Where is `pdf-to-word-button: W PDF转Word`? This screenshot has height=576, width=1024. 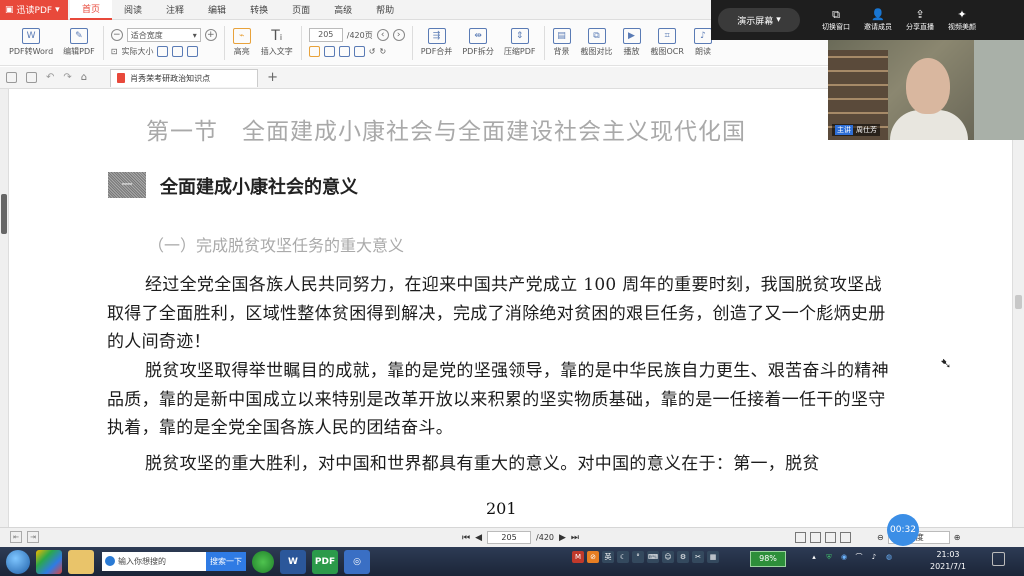
pdf-to-word-button: W PDF转Word is located at coordinates (31, 43).